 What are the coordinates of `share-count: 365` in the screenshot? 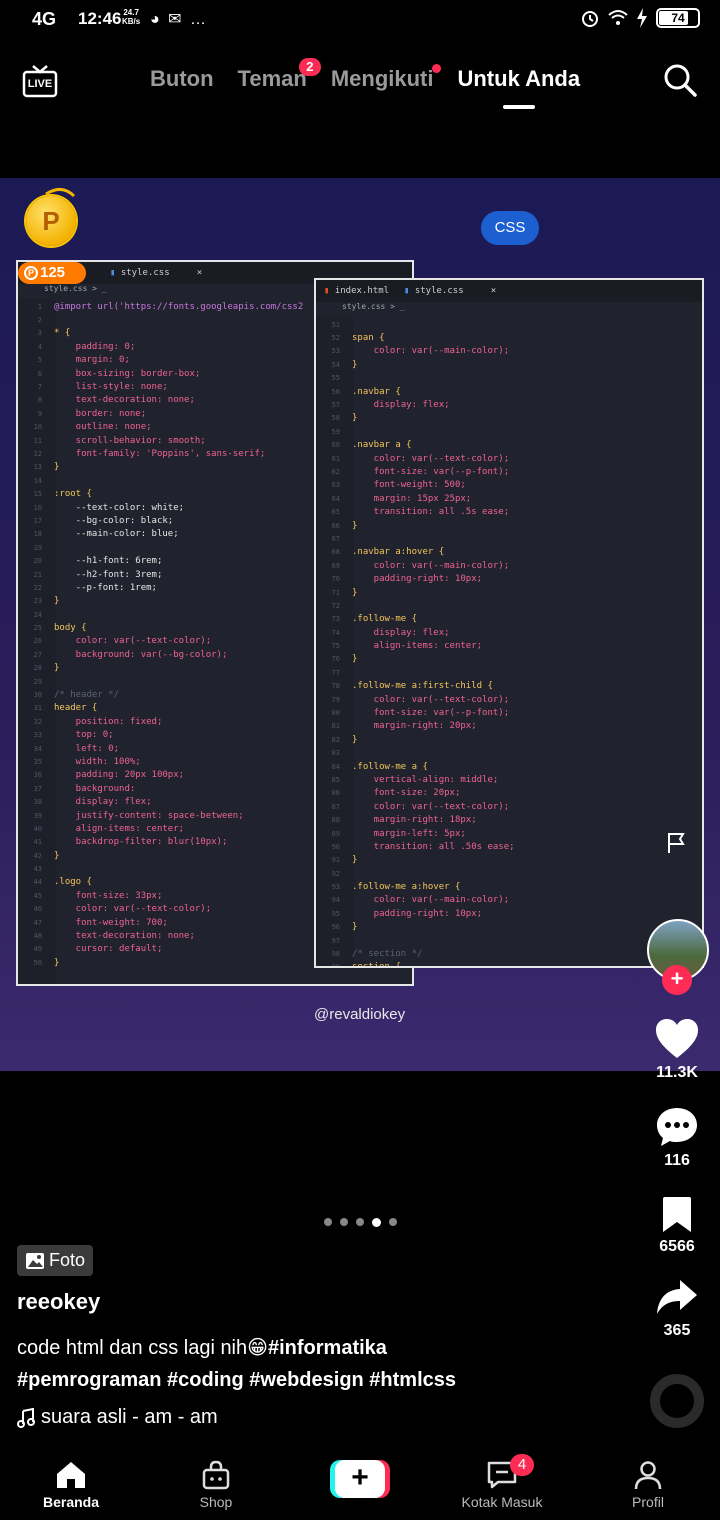 It's located at (677, 1330).